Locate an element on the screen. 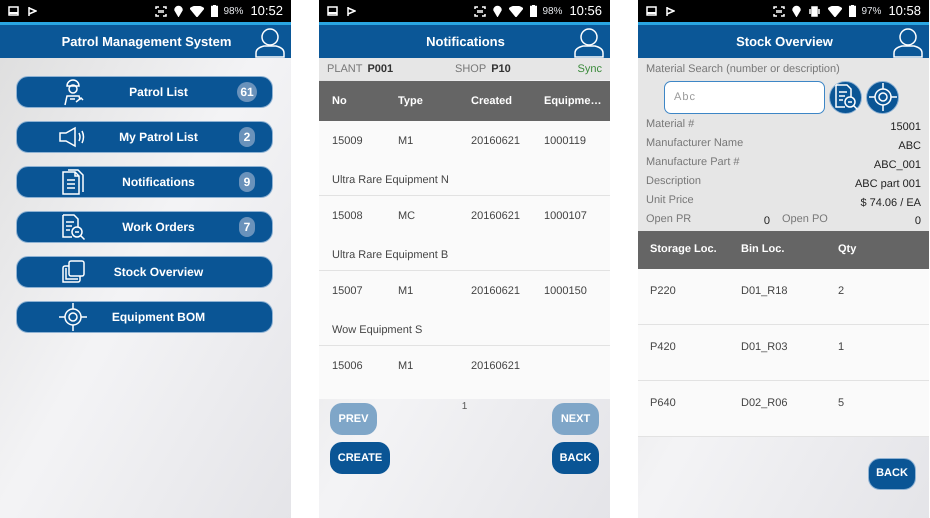 Image resolution: width=930 pixels, height=518 pixels. field-value: ABC_001 is located at coordinates (897, 165).